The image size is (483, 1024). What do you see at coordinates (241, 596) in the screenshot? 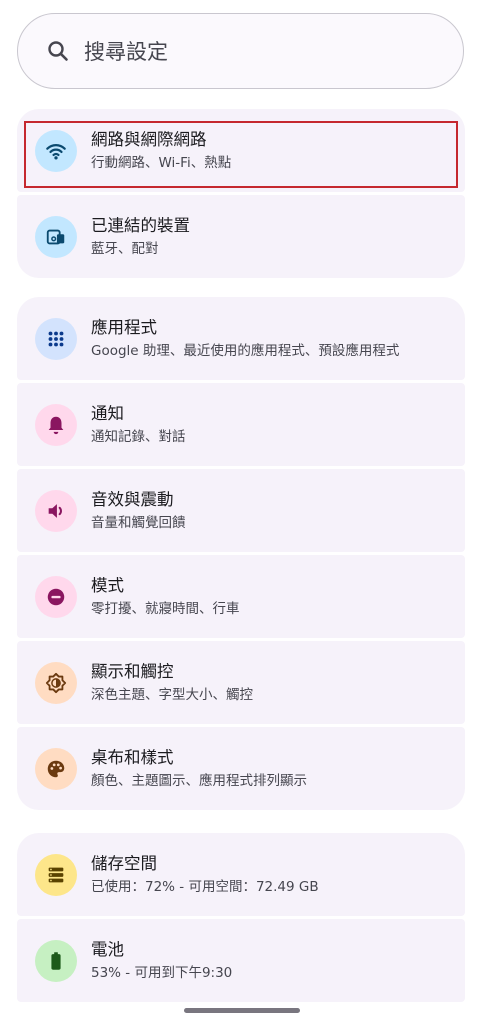
I see `settings-item-modes: 模式 零打擾、就寢時間、行車` at bounding box center [241, 596].